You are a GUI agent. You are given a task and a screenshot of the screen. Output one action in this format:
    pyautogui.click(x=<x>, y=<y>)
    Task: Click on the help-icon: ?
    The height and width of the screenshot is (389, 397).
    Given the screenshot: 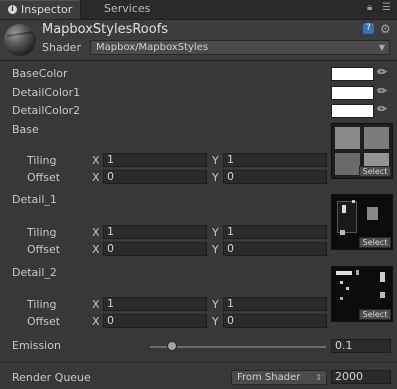 What is the action you would take?
    pyautogui.click(x=368, y=28)
    